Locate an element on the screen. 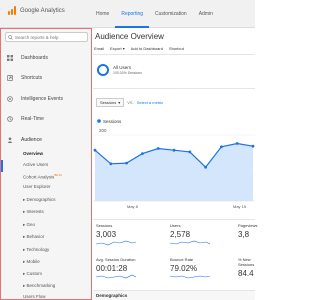 This screenshot has width=320, height=300. subnav-cohort-analysis: Cohort AnalysisBETA is located at coordinates (42, 175).